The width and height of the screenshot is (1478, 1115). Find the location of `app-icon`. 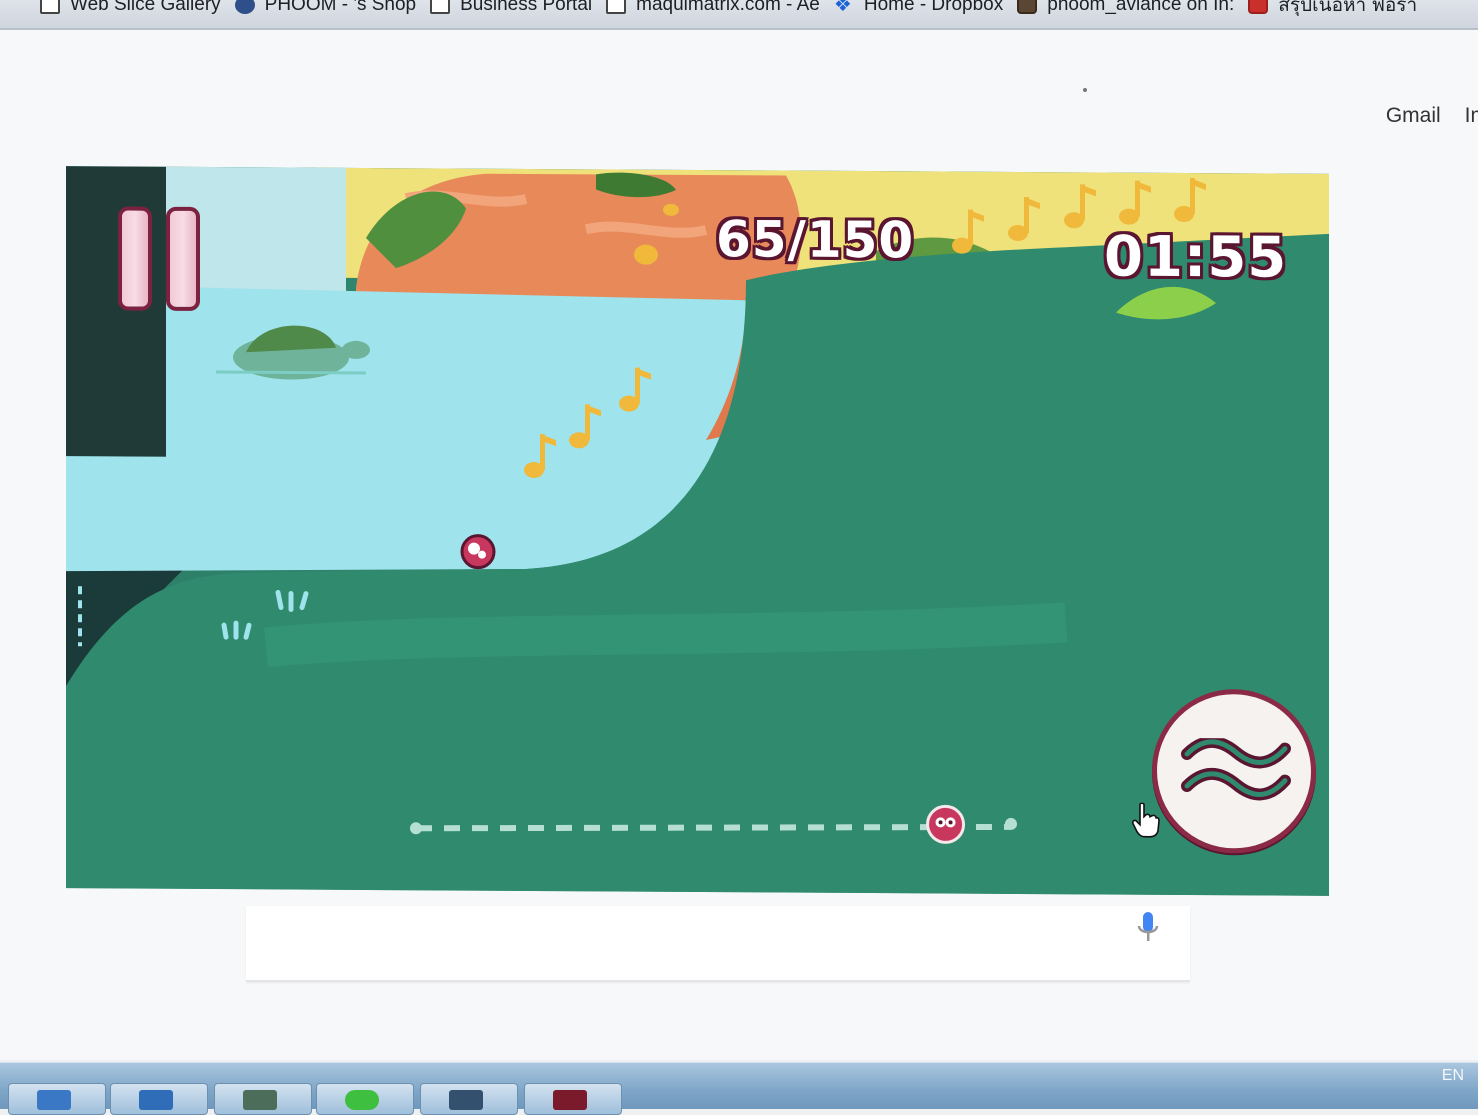

app-icon is located at coordinates (1258, 7).